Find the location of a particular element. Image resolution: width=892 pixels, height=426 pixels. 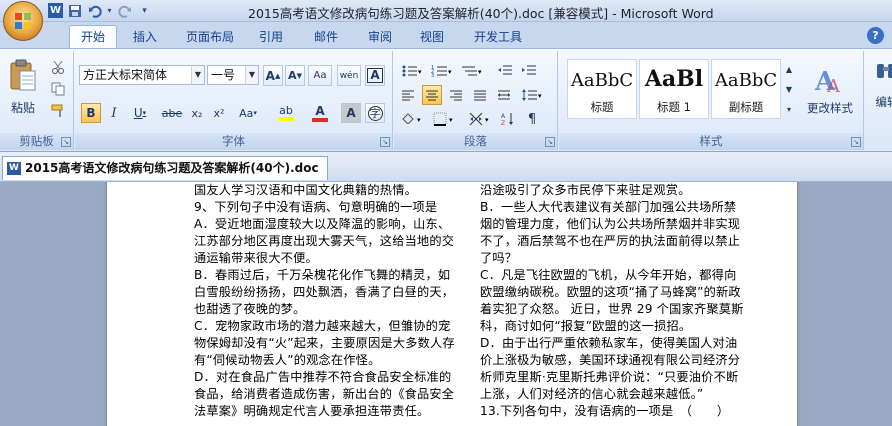

style-subtitle: AaBbC 副标题 is located at coordinates (746, 89).